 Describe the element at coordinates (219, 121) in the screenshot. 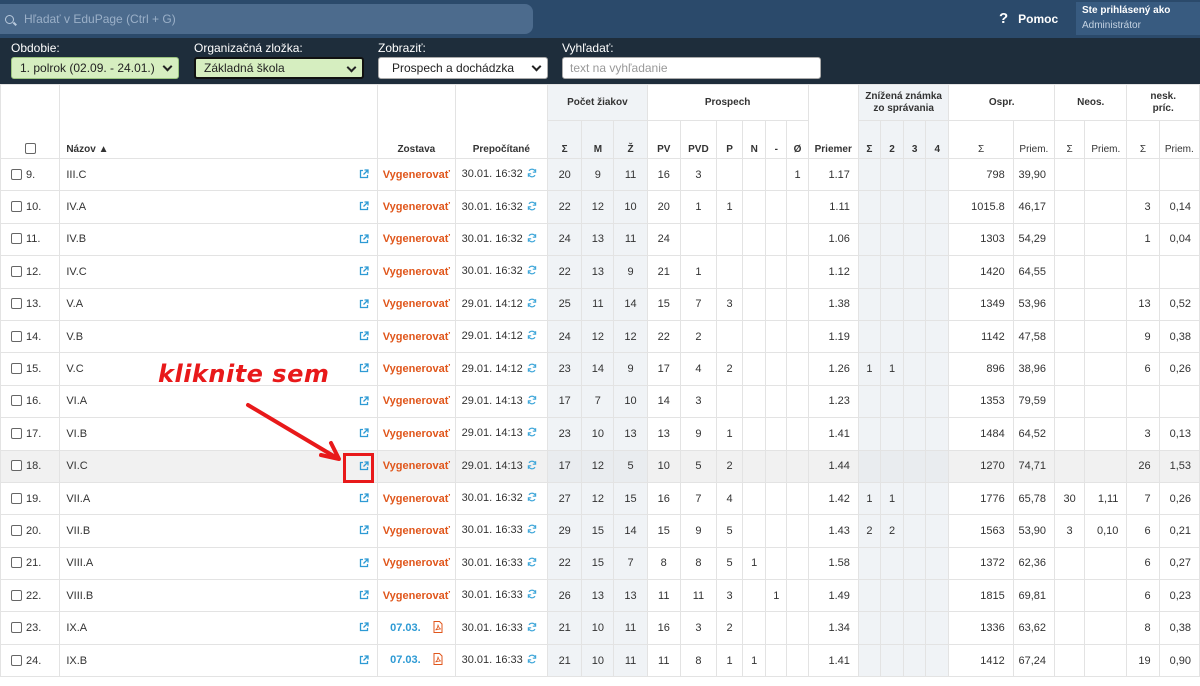

I see `name-header: Názov ▲` at that location.